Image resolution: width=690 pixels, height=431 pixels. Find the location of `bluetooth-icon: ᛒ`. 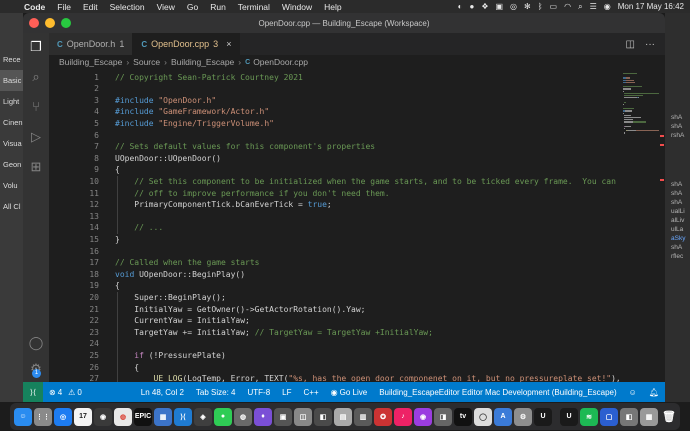

bluetooth-icon: ᛒ is located at coordinates (540, 6).